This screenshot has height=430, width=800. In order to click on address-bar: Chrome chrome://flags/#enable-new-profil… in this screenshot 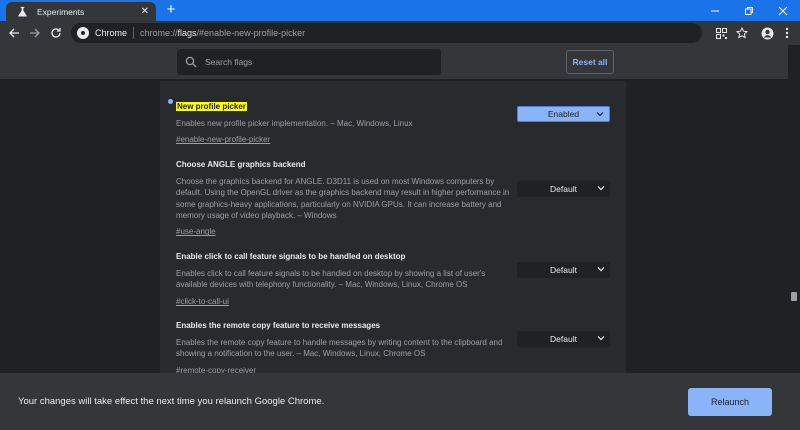, I will do `click(386, 33)`.